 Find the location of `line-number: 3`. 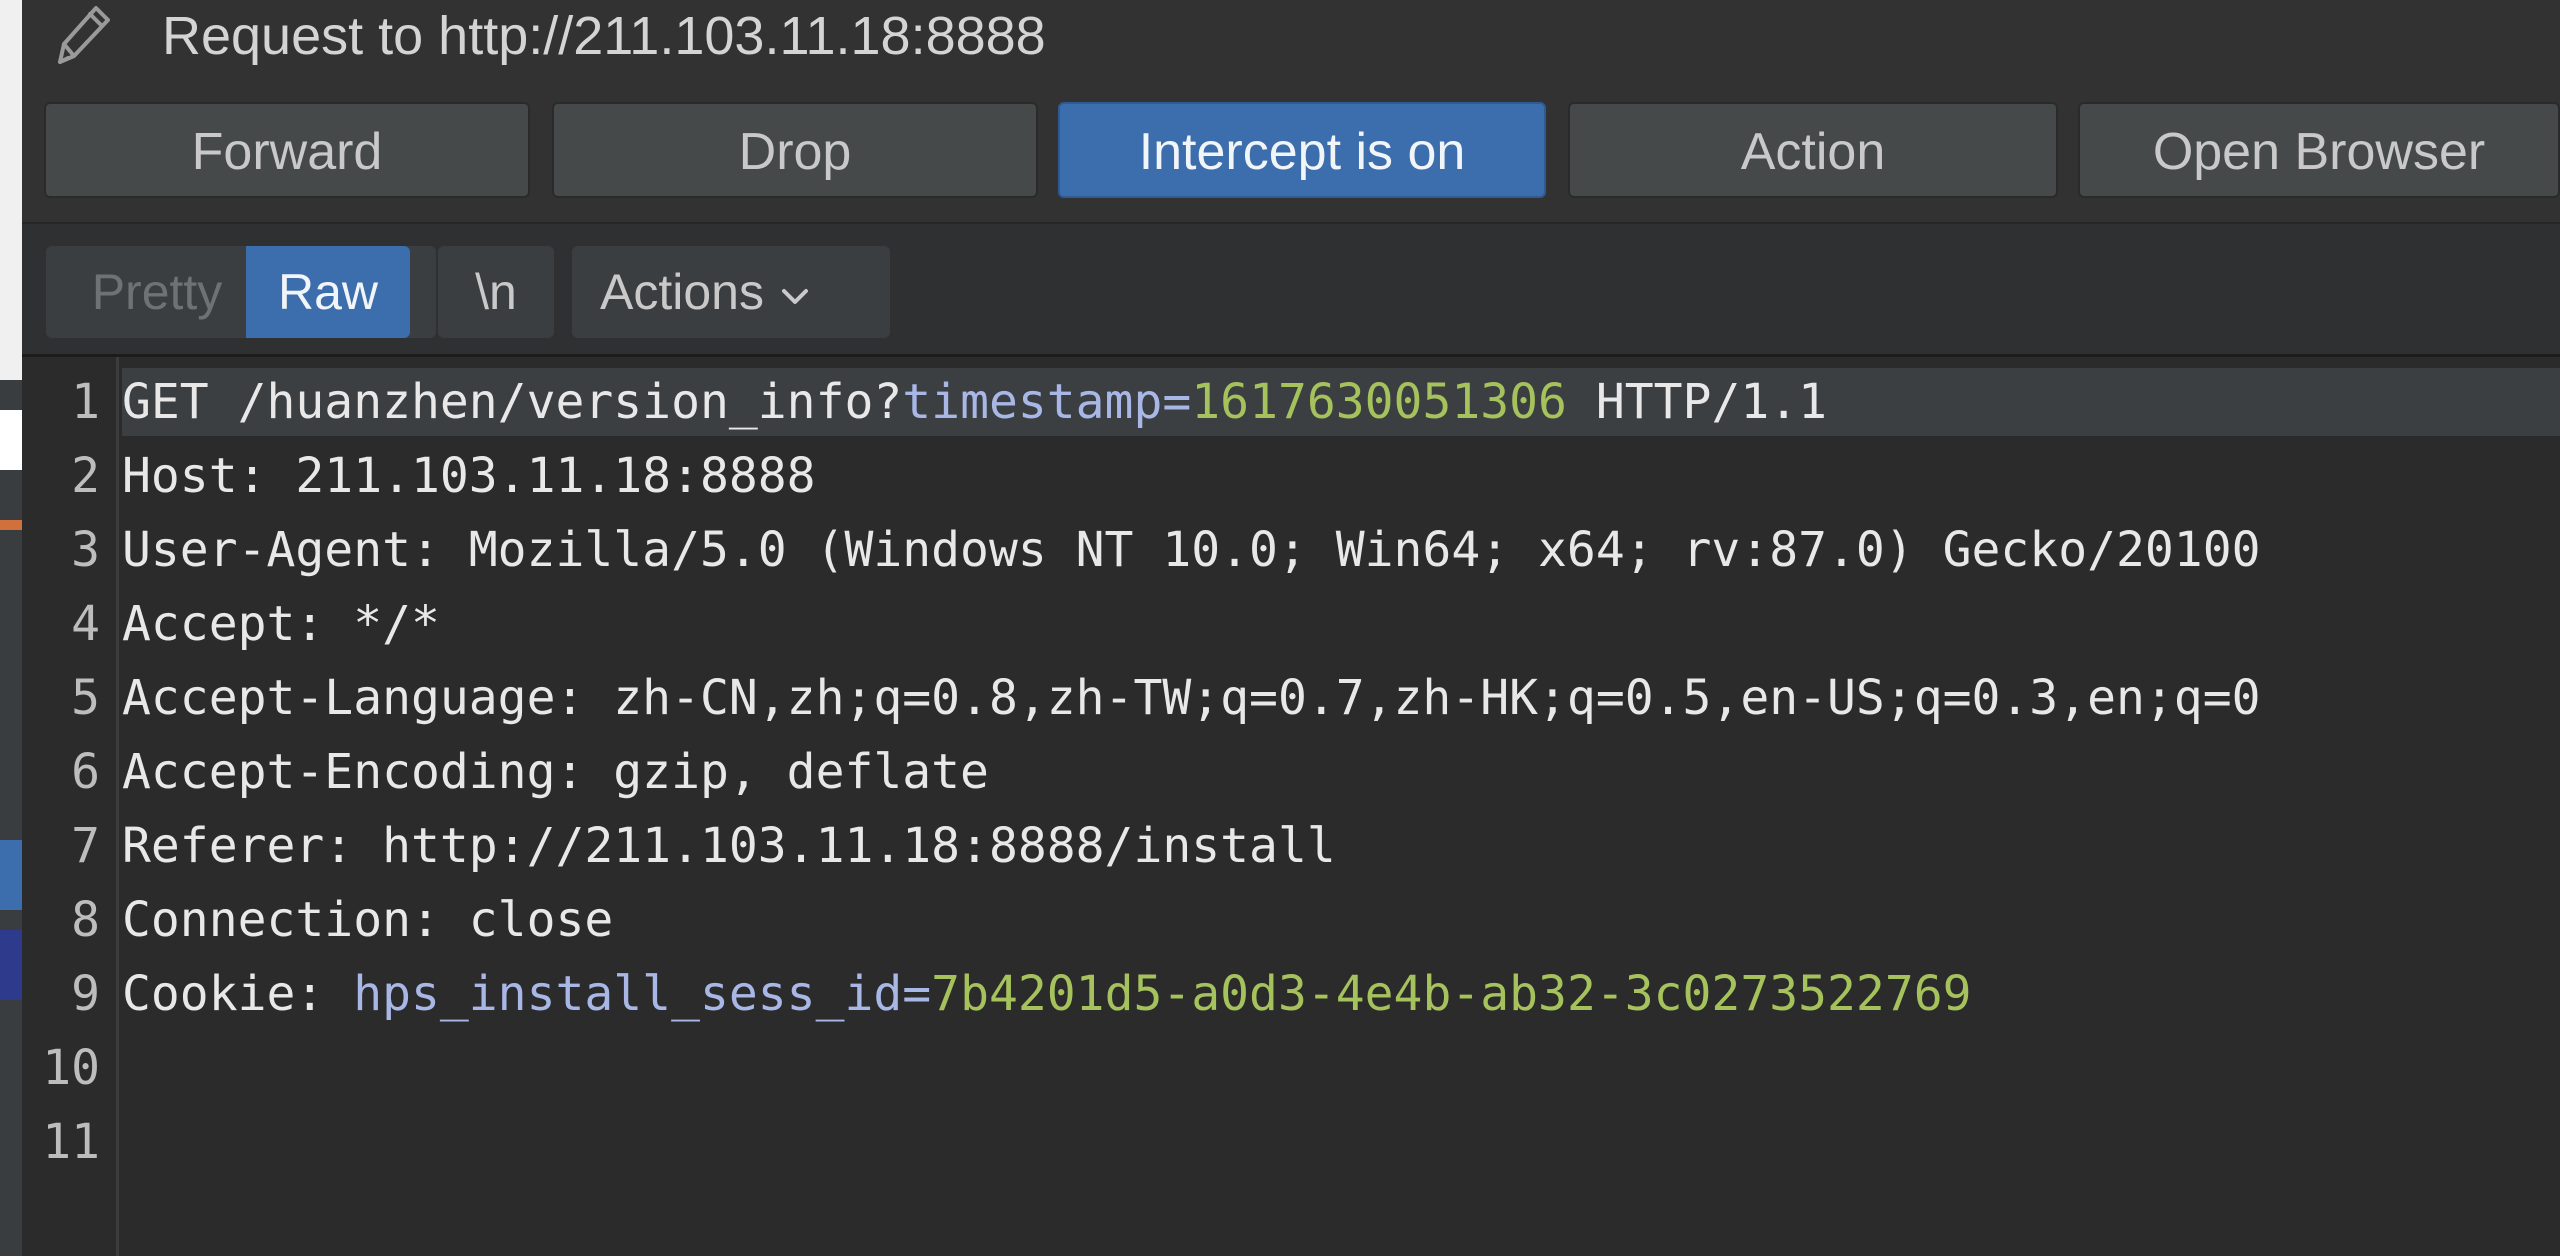

line-number: 3 is located at coordinates (85, 550).